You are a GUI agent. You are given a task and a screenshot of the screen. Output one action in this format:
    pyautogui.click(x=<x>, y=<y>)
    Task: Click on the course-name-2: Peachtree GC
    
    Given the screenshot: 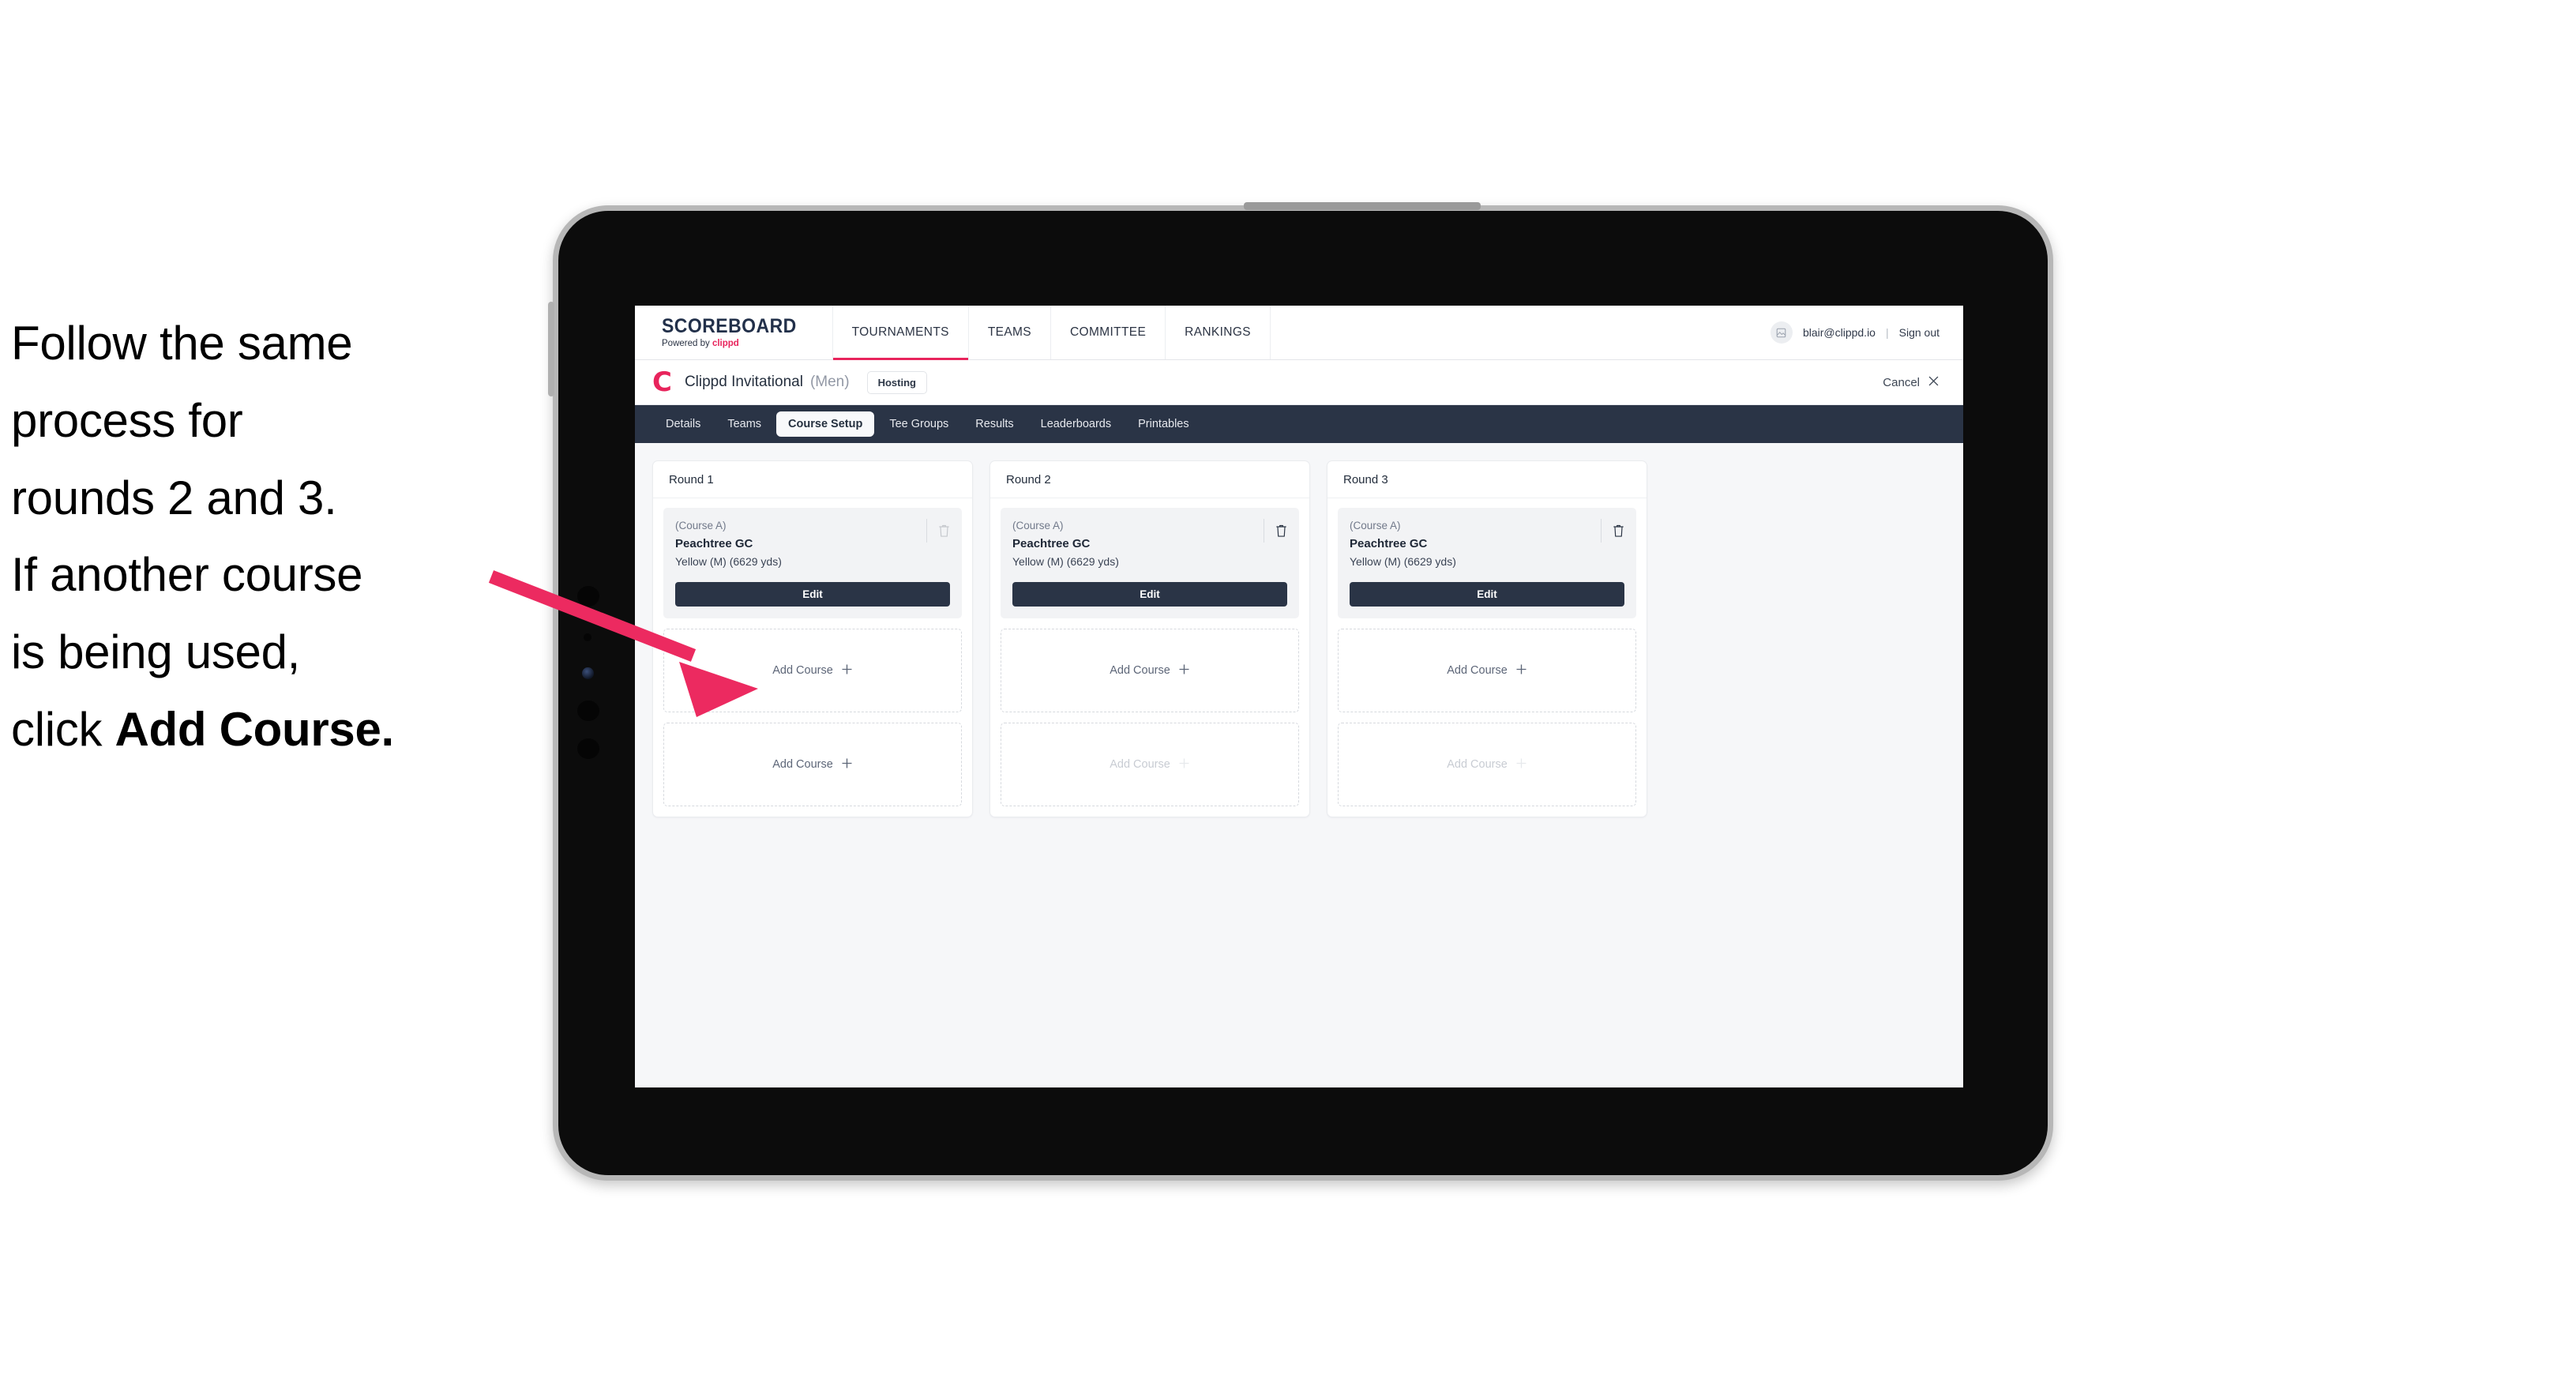 What is the action you would take?
    pyautogui.click(x=1051, y=544)
    